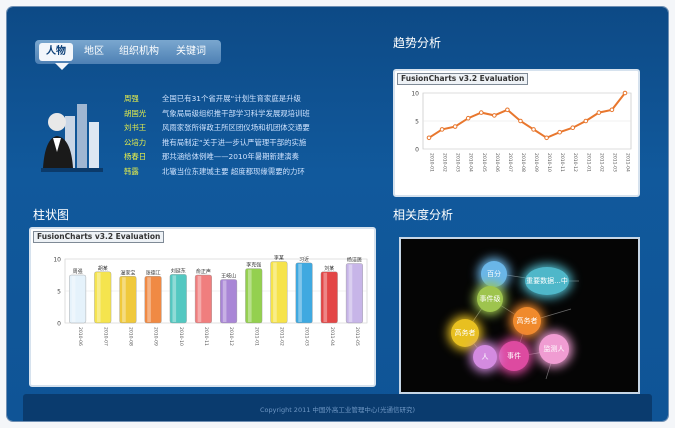 The width and height of the screenshot is (675, 428). I want to click on people-icon, so click(72, 138).